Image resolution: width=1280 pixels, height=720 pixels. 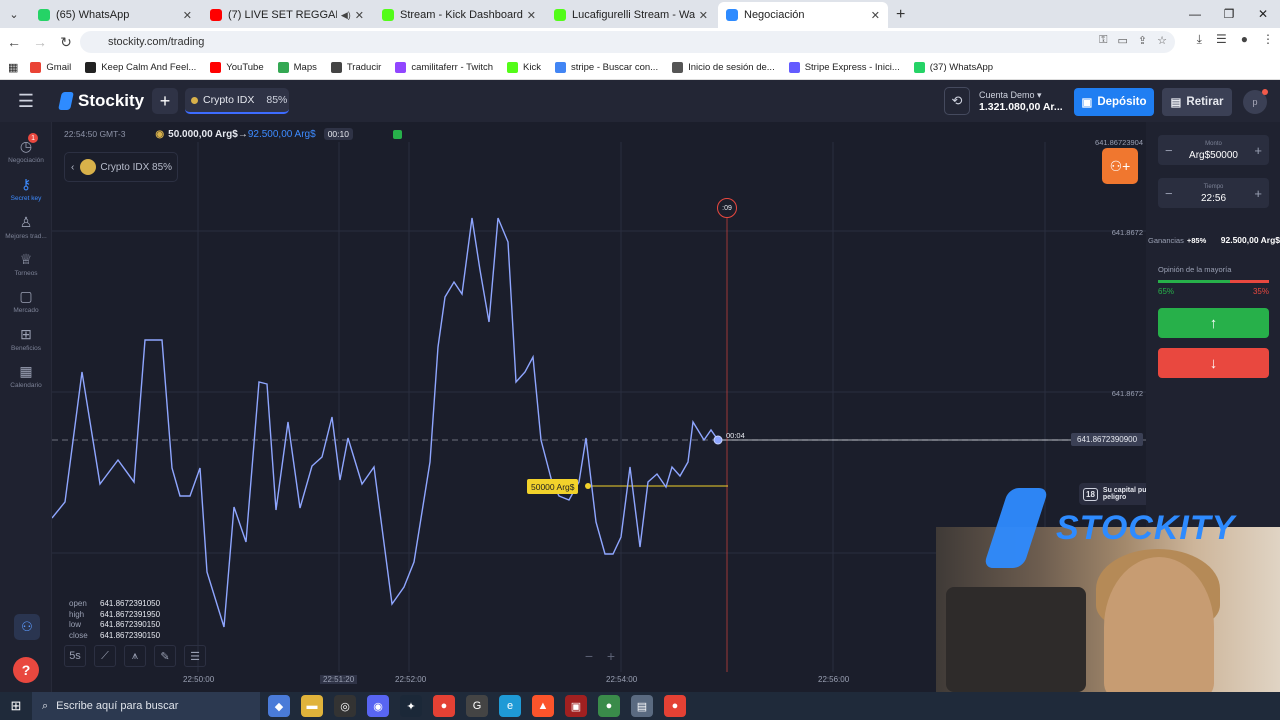 I want to click on avatar: p, so click(x=1255, y=101).